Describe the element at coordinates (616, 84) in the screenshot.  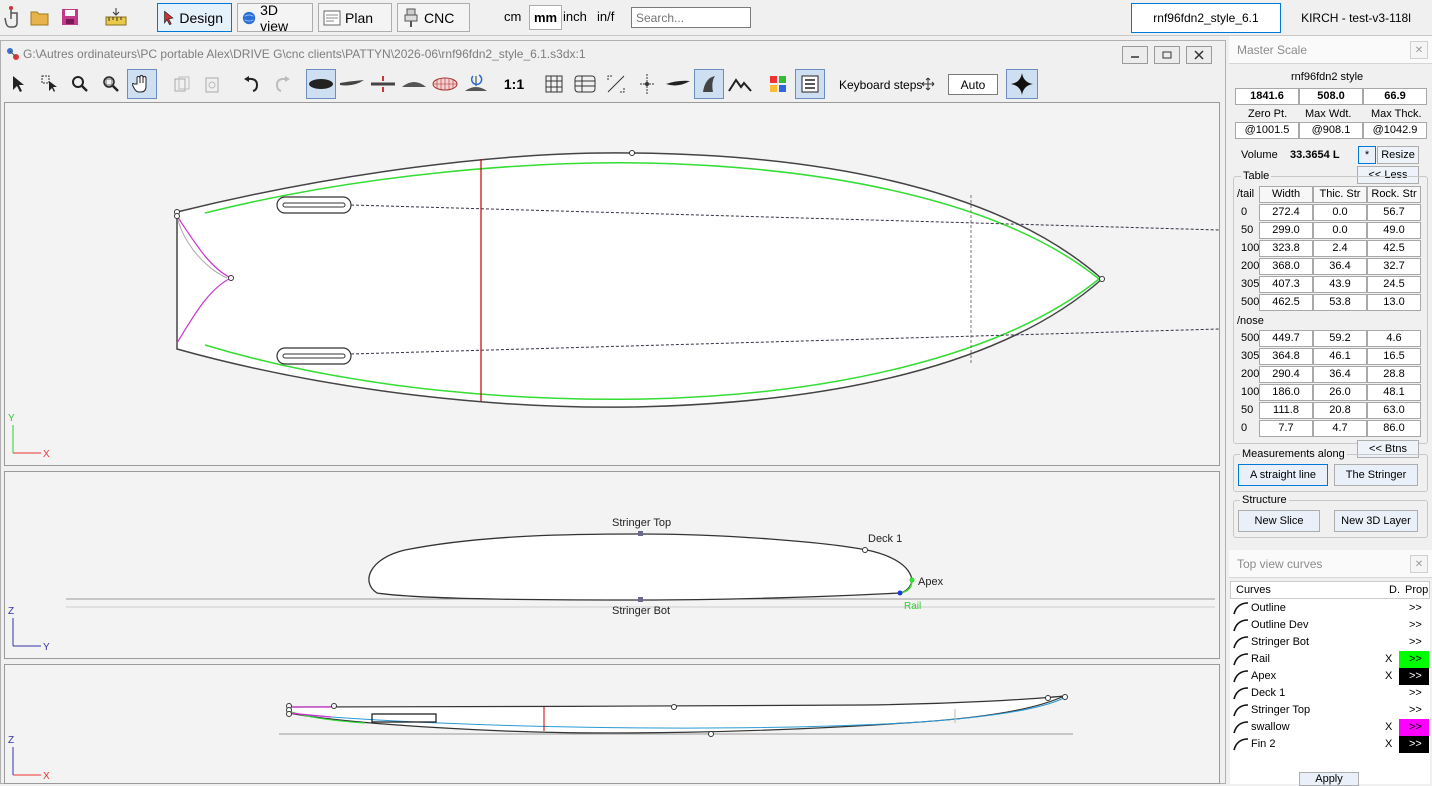
I see `measure-tool` at that location.